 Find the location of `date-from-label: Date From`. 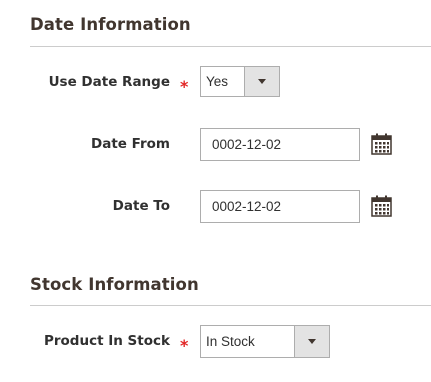

date-from-label: Date From is located at coordinates (130, 144).